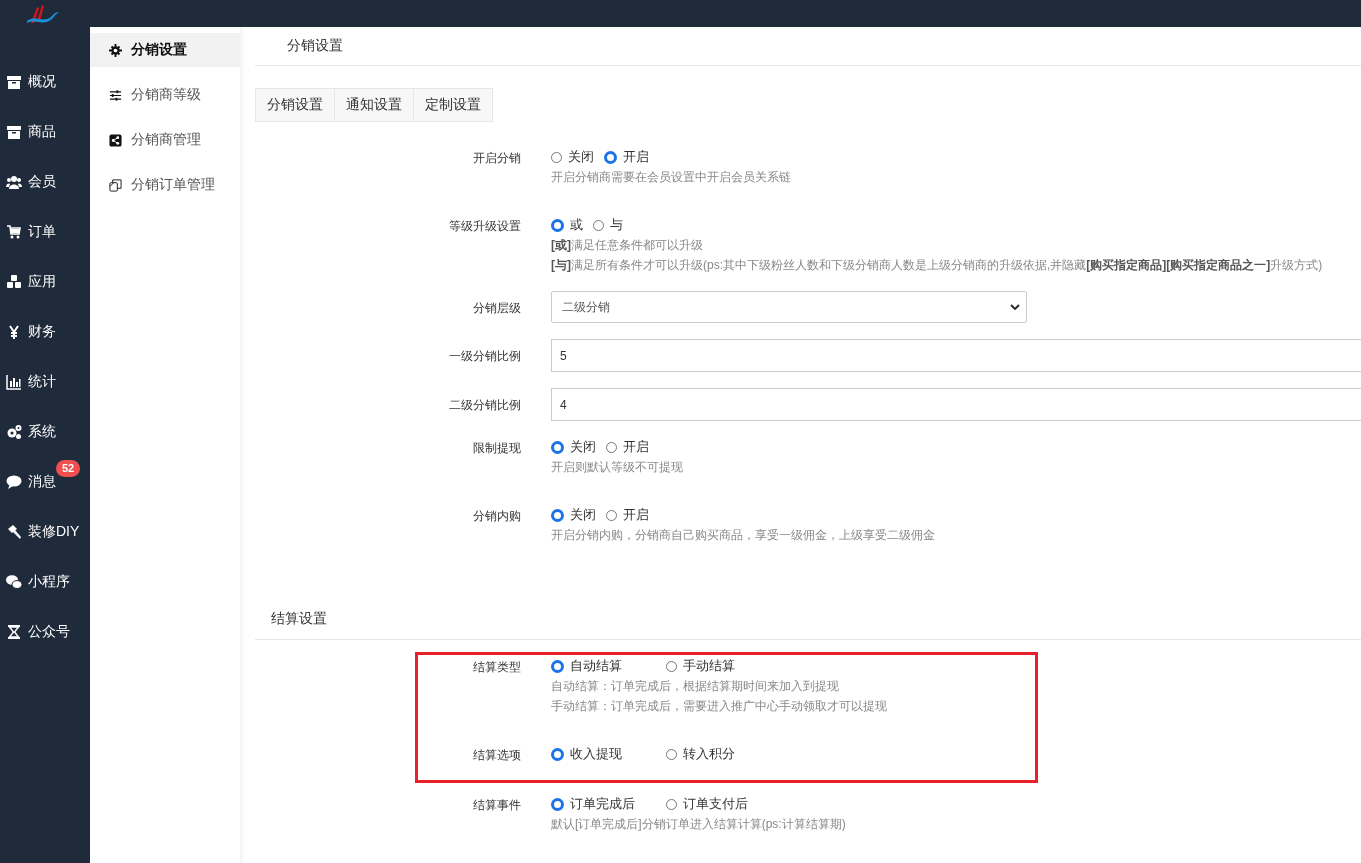 The image size is (1361, 863). What do you see at coordinates (45, 332) in the screenshot?
I see `nav-item: 财务` at bounding box center [45, 332].